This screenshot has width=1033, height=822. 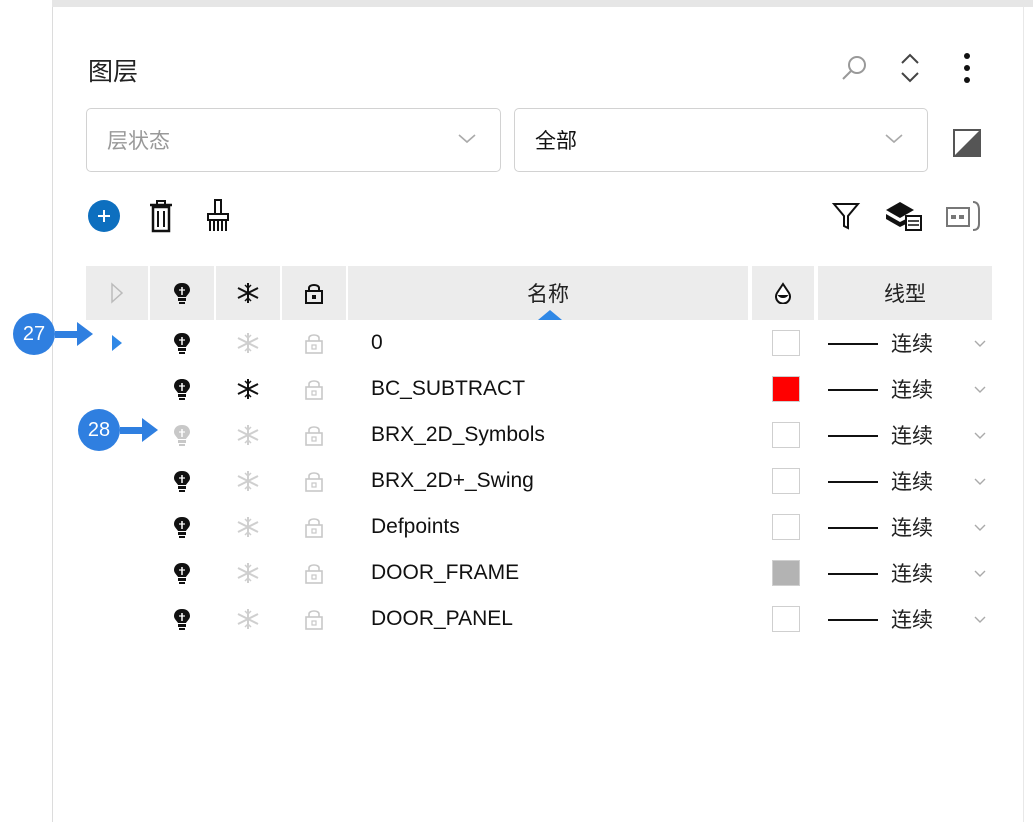 I want to click on layer-filter-value: 全部, so click(x=556, y=141).